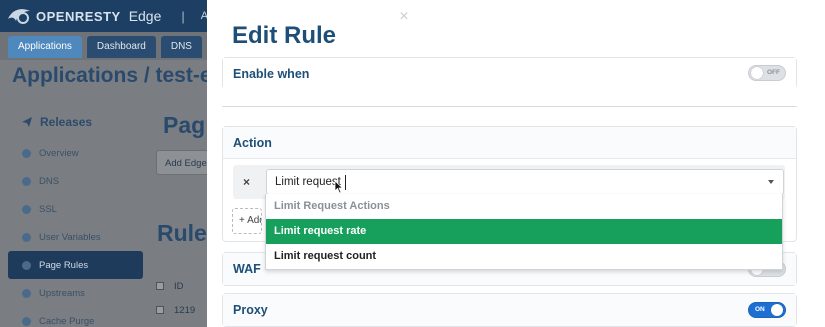  Describe the element at coordinates (284, 35) in the screenshot. I see `modal-title: Edit Rule` at that location.